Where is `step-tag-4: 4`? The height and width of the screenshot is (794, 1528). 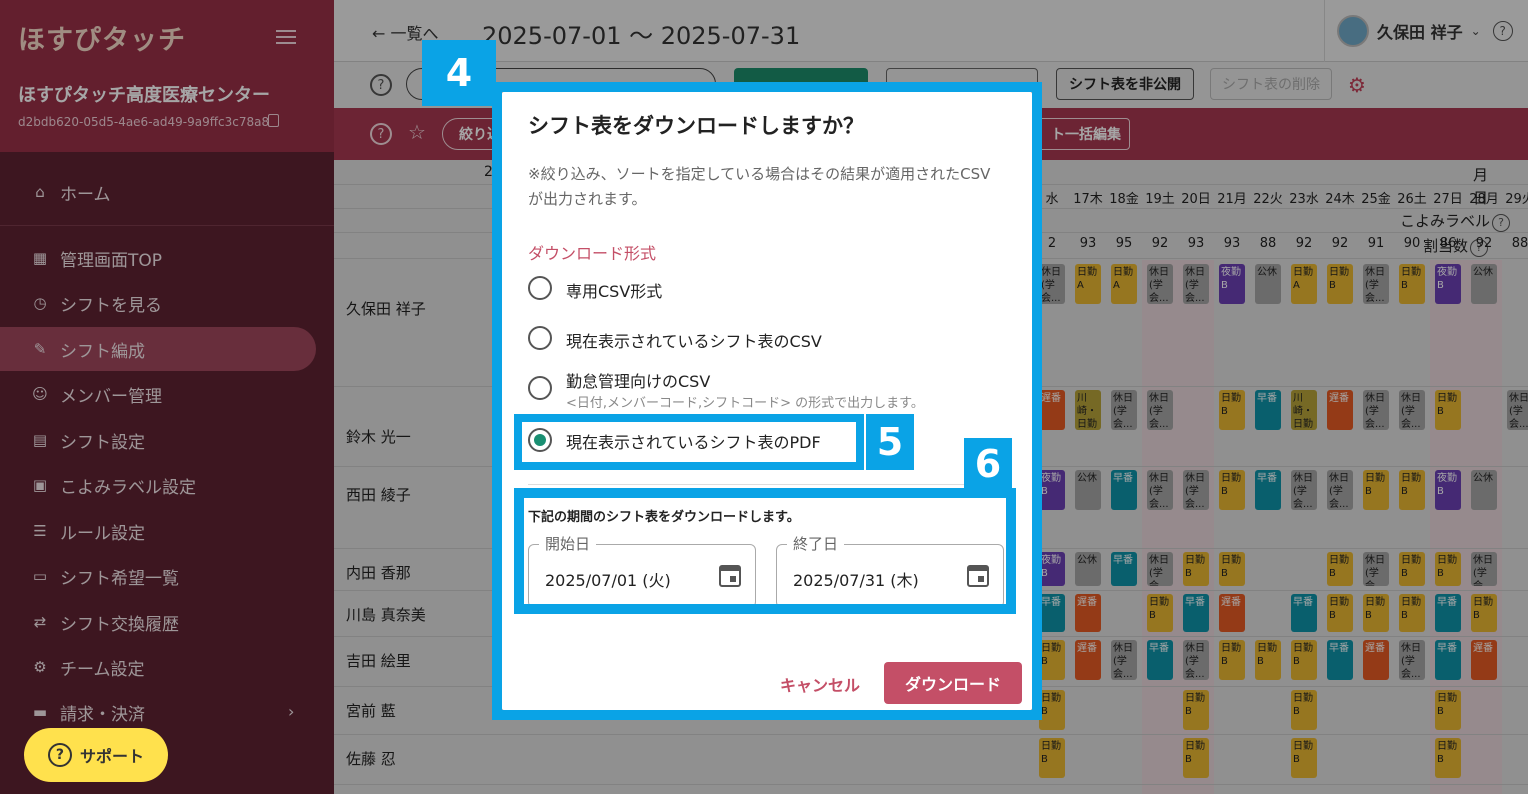
step-tag-4: 4 is located at coordinates (459, 73).